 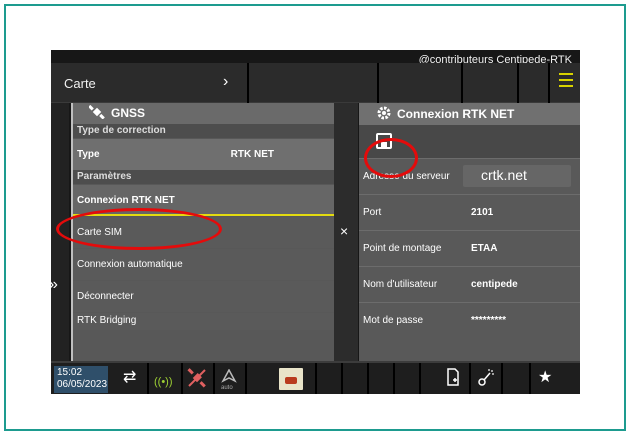 What do you see at coordinates (82, 384) in the screenshot?
I see `date: 06/05/2023` at bounding box center [82, 384].